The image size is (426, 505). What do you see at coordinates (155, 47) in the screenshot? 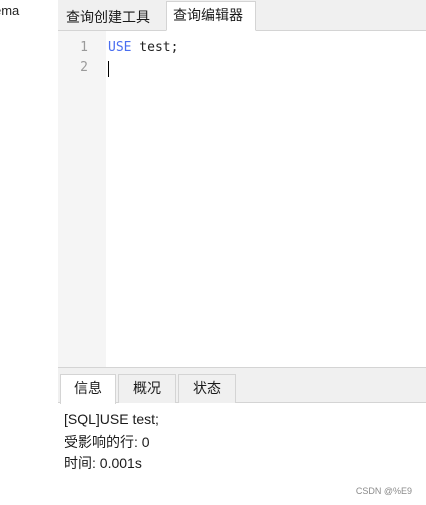
I see `sql-text: test;` at bounding box center [155, 47].